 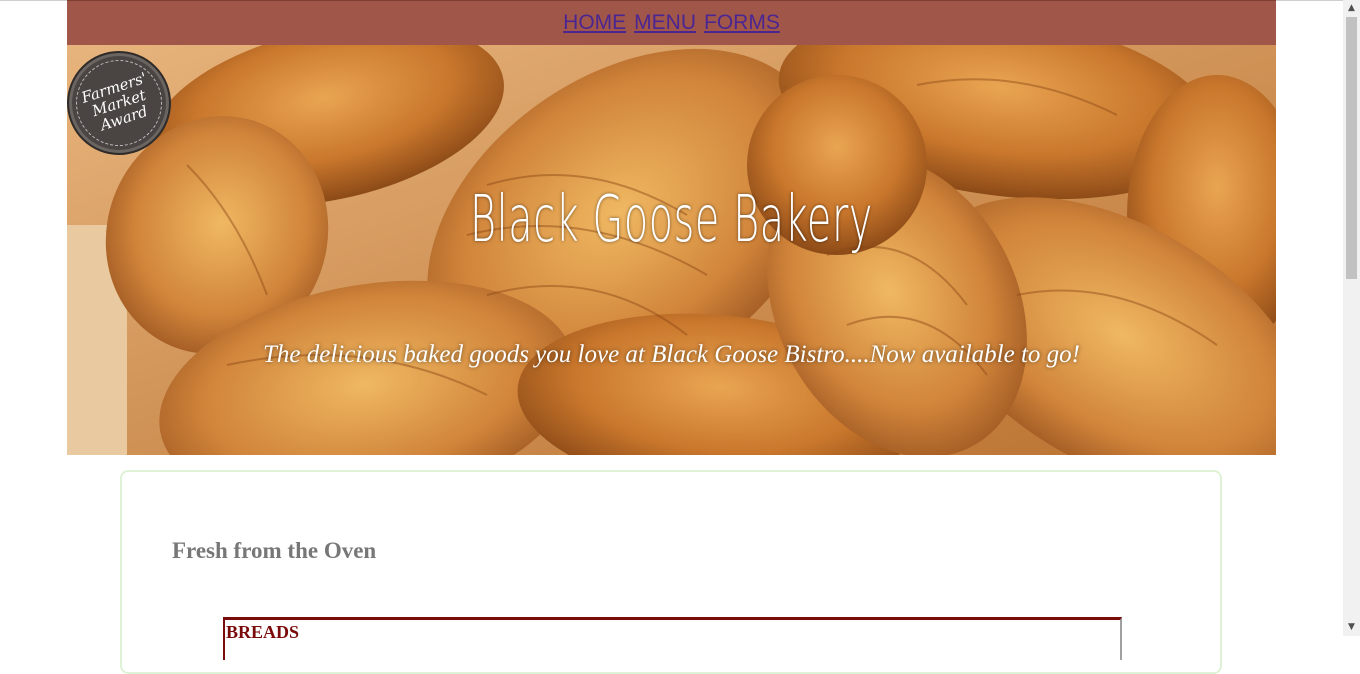 I want to click on nav-menu-link: MENU, so click(x=665, y=23).